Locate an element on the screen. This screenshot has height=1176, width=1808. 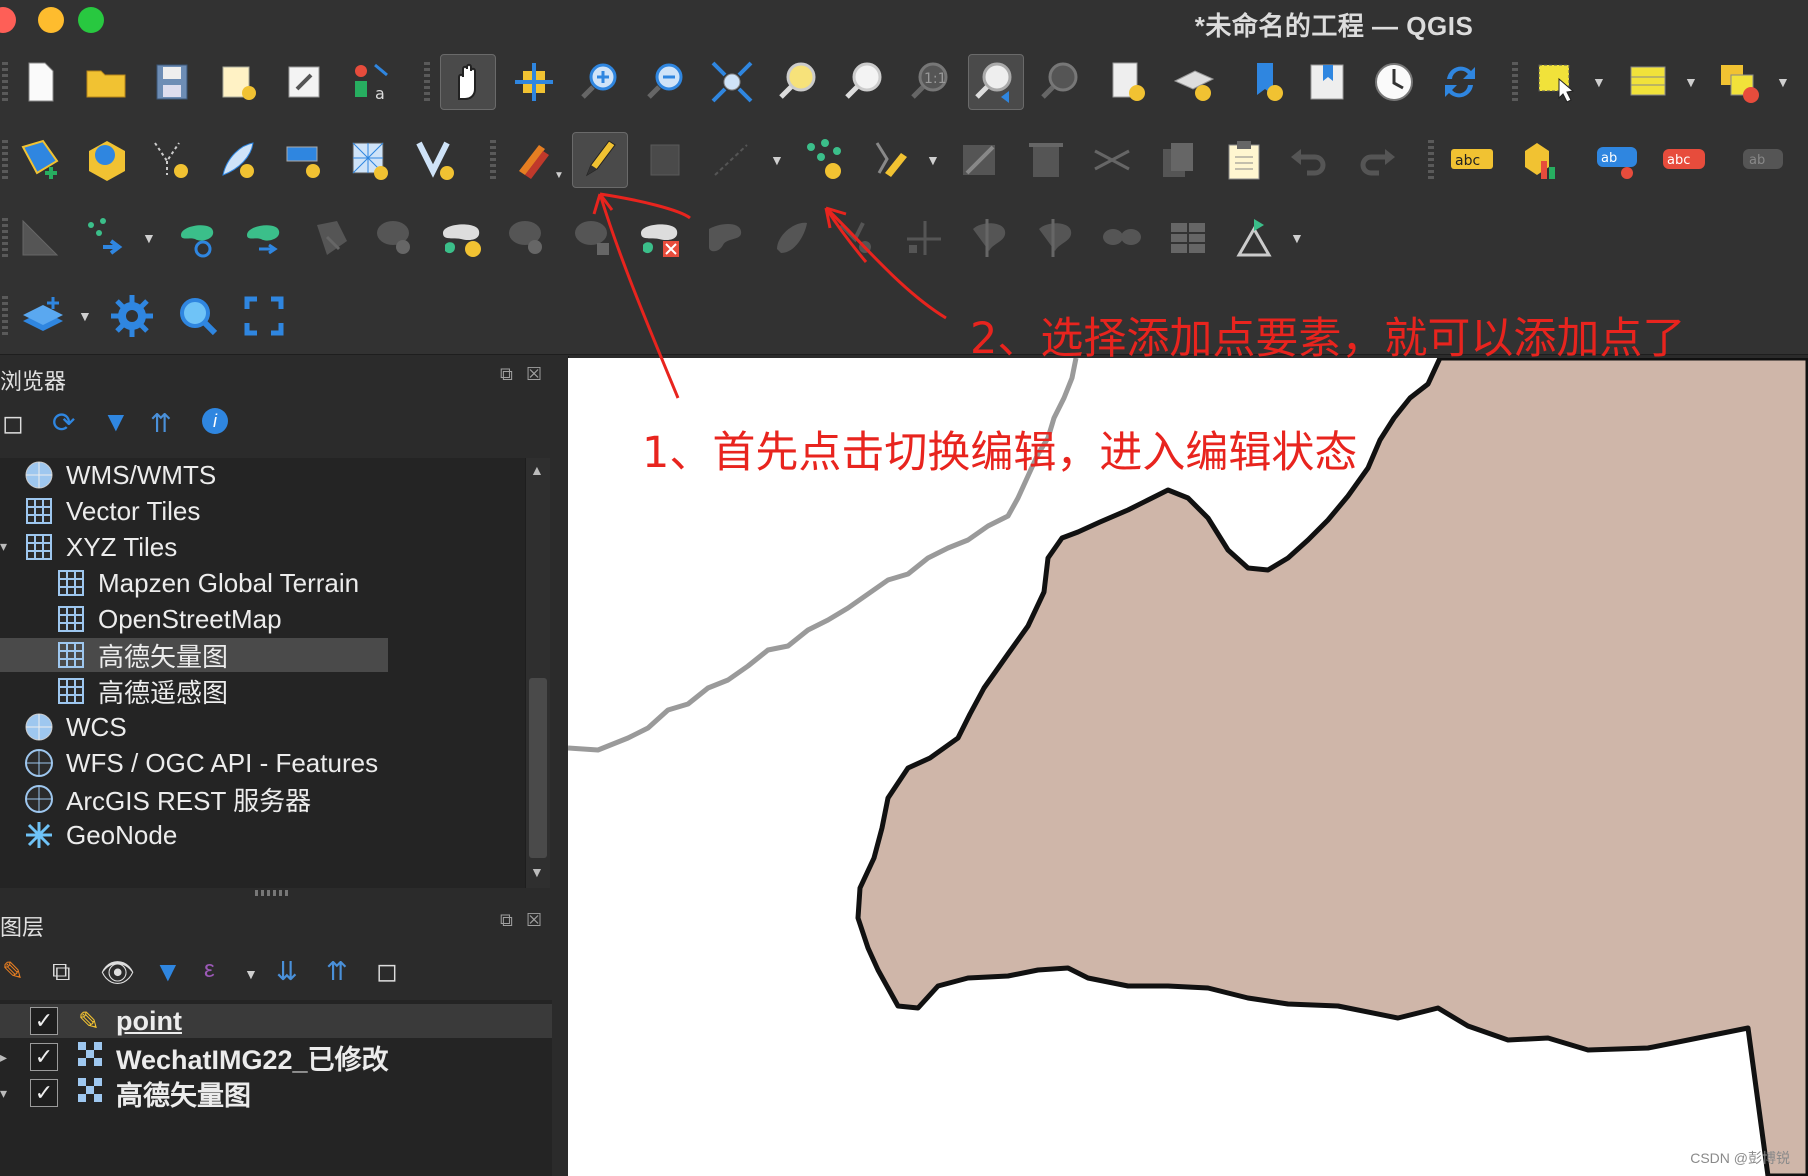
annotation-arrows is located at coordinates (769, 295).